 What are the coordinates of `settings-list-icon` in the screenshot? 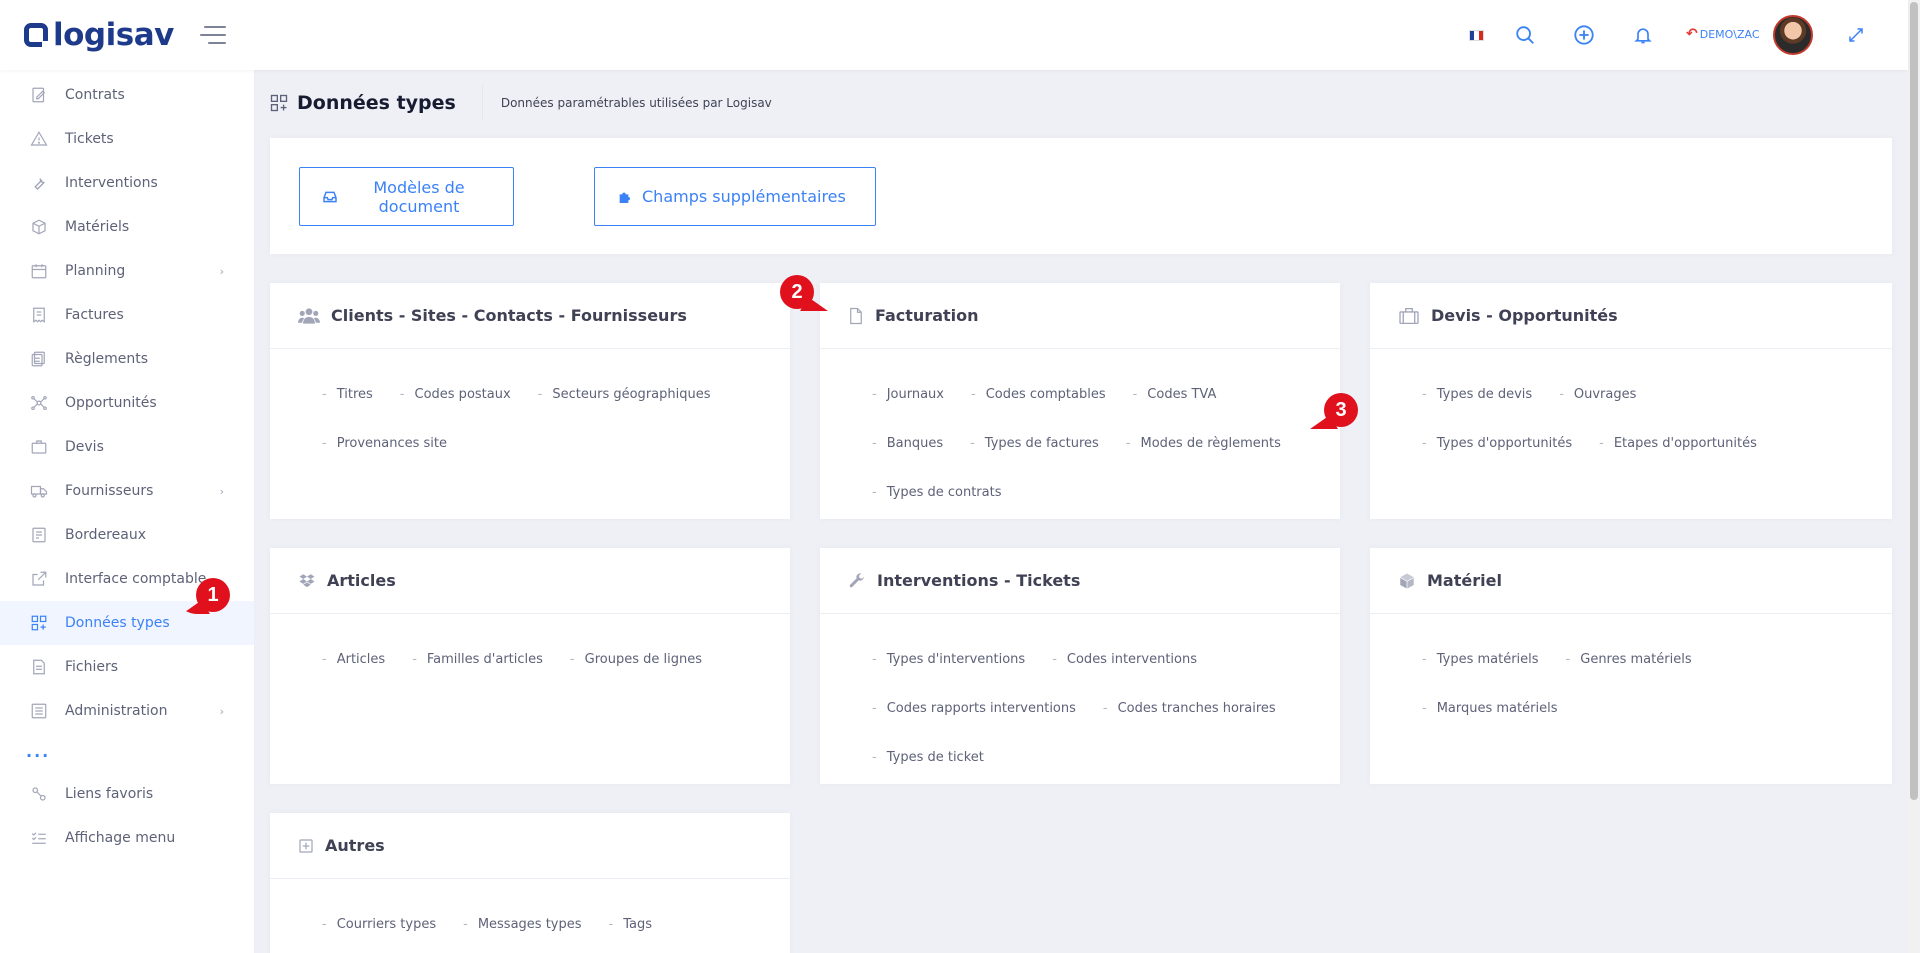 It's located at (39, 711).